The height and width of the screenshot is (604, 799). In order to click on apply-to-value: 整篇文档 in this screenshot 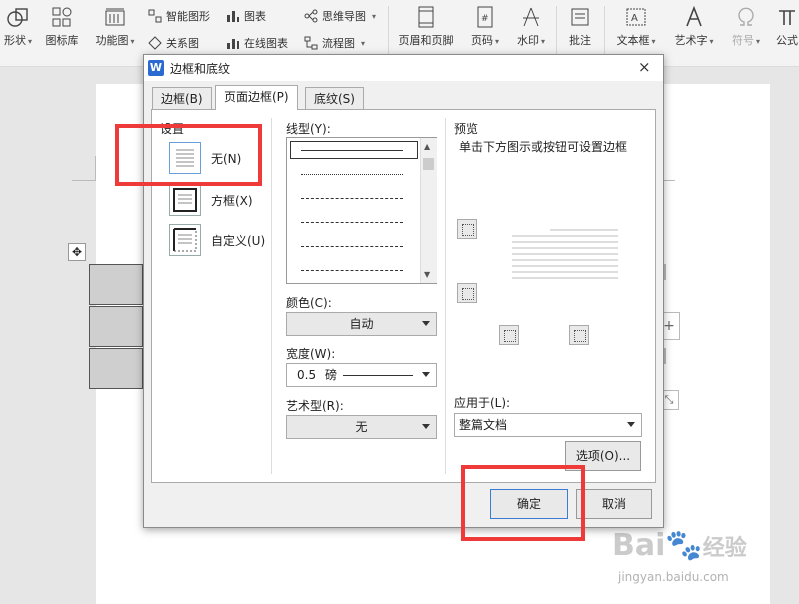, I will do `click(483, 425)`.